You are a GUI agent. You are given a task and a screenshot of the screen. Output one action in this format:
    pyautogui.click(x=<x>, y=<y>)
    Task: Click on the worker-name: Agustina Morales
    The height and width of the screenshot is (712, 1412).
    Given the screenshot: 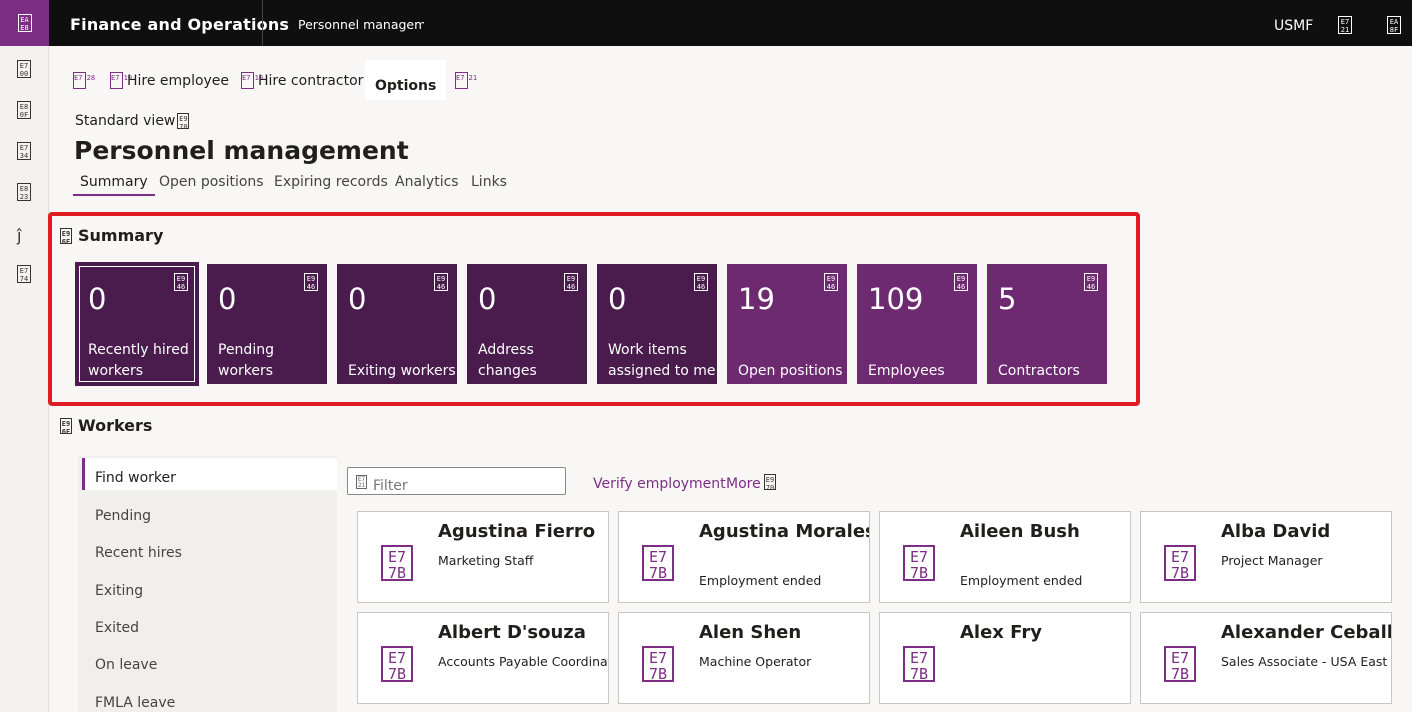 What is the action you would take?
    pyautogui.click(x=784, y=531)
    